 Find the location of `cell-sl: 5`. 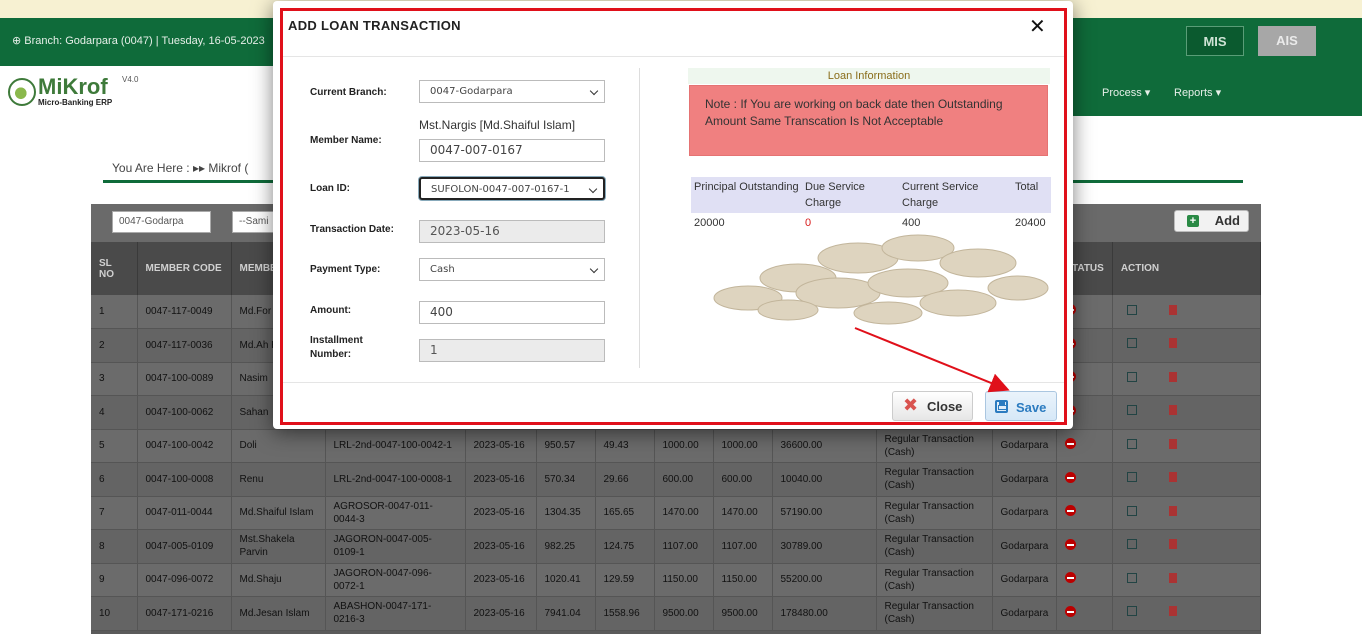

cell-sl: 5 is located at coordinates (114, 446).